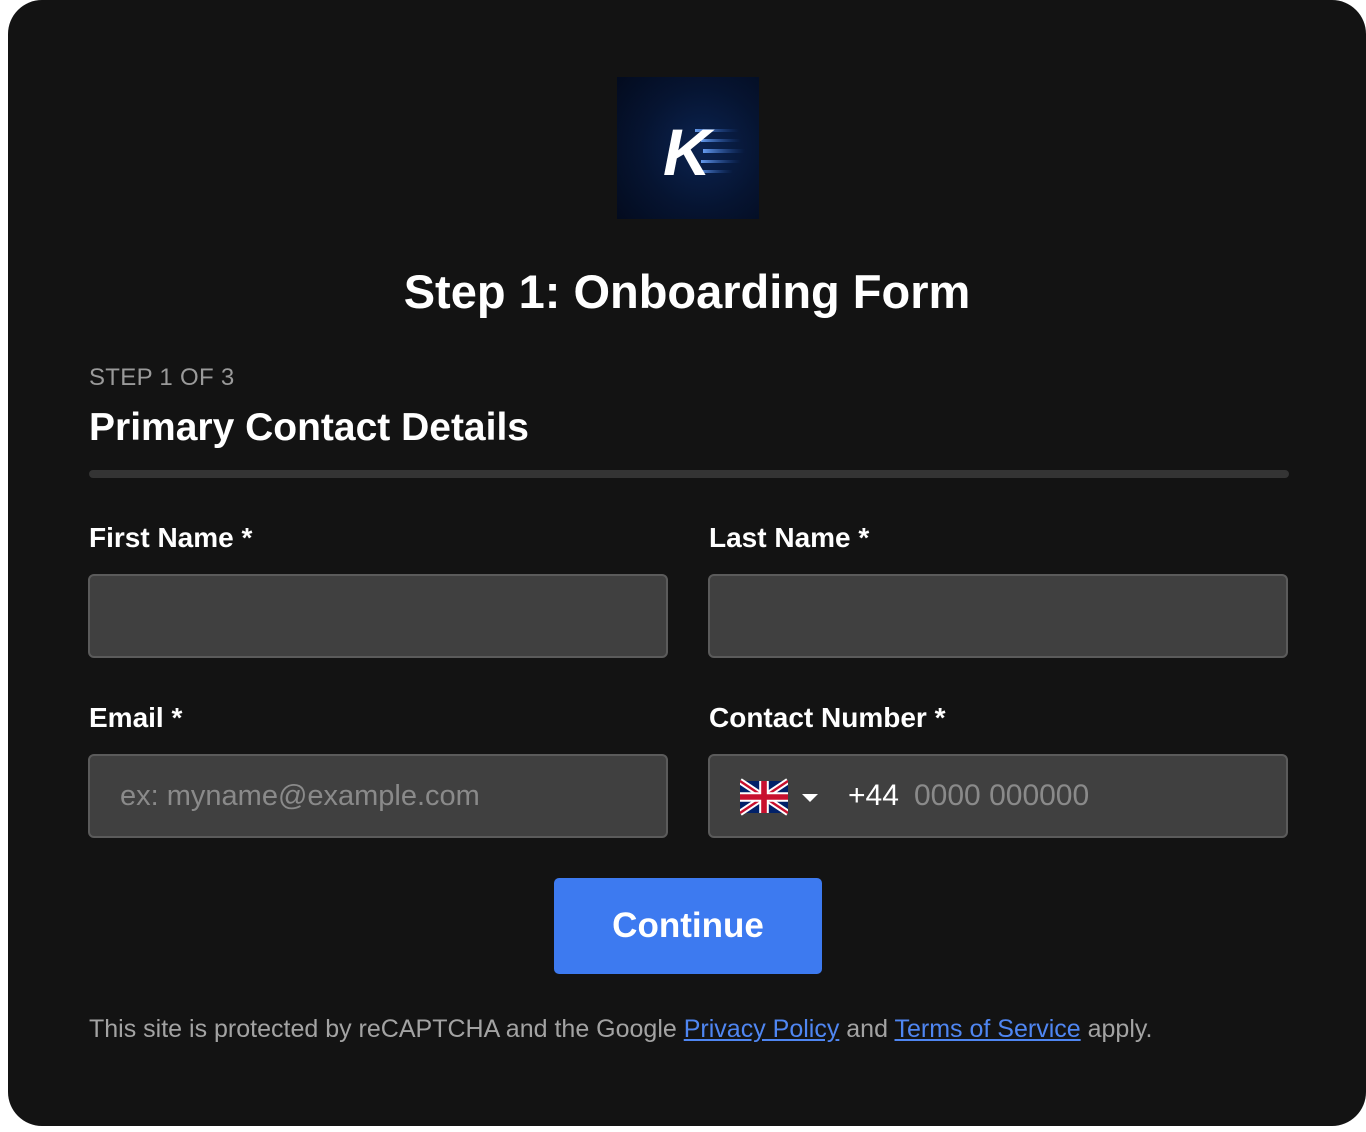 This screenshot has width=1366, height=1132. What do you see at coordinates (689, 474) in the screenshot?
I see `step-progress-bar` at bounding box center [689, 474].